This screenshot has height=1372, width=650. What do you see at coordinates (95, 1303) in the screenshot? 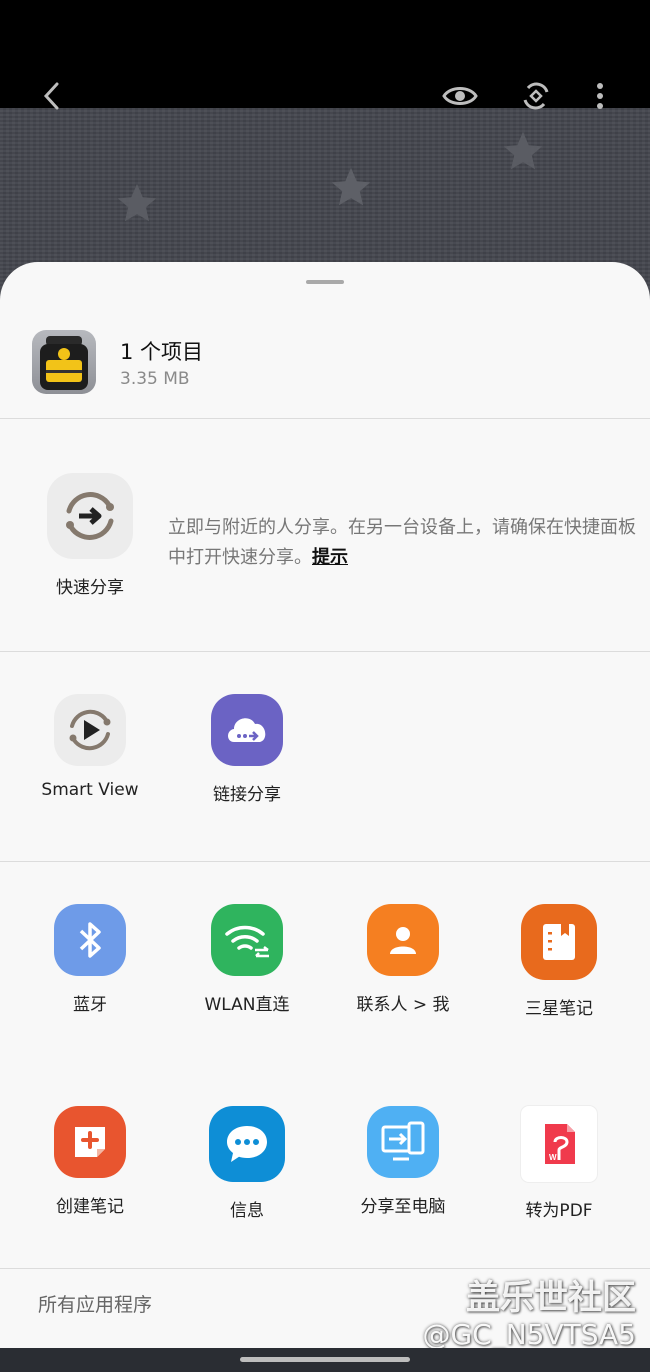
I see `all-apps-link: 所有应用程序` at bounding box center [95, 1303].